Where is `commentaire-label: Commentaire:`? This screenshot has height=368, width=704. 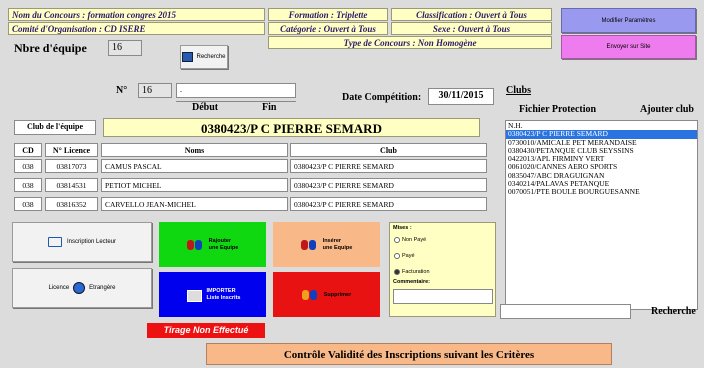
commentaire-label: Commentaire: is located at coordinates (411, 282).